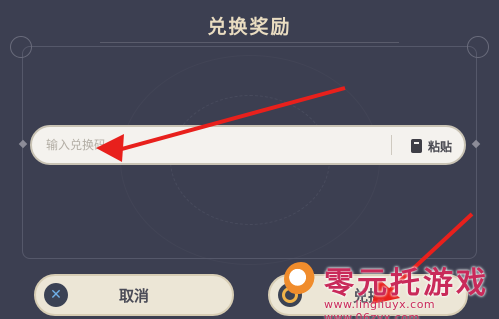 Image resolution: width=499 pixels, height=319 pixels. I want to click on redeem-code-field: 粘贴, so click(248, 145).